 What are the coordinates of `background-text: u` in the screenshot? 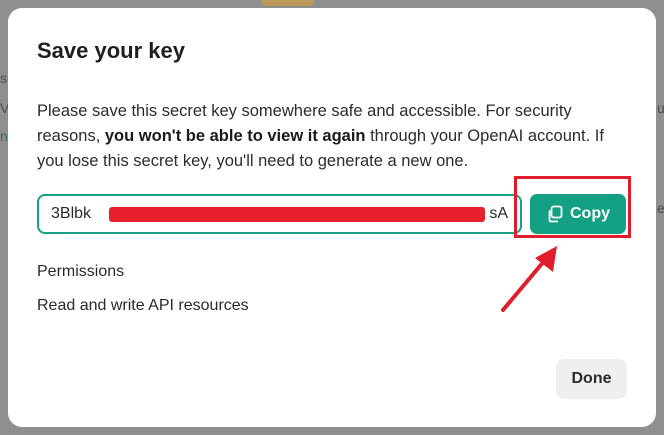 It's located at (660, 108).